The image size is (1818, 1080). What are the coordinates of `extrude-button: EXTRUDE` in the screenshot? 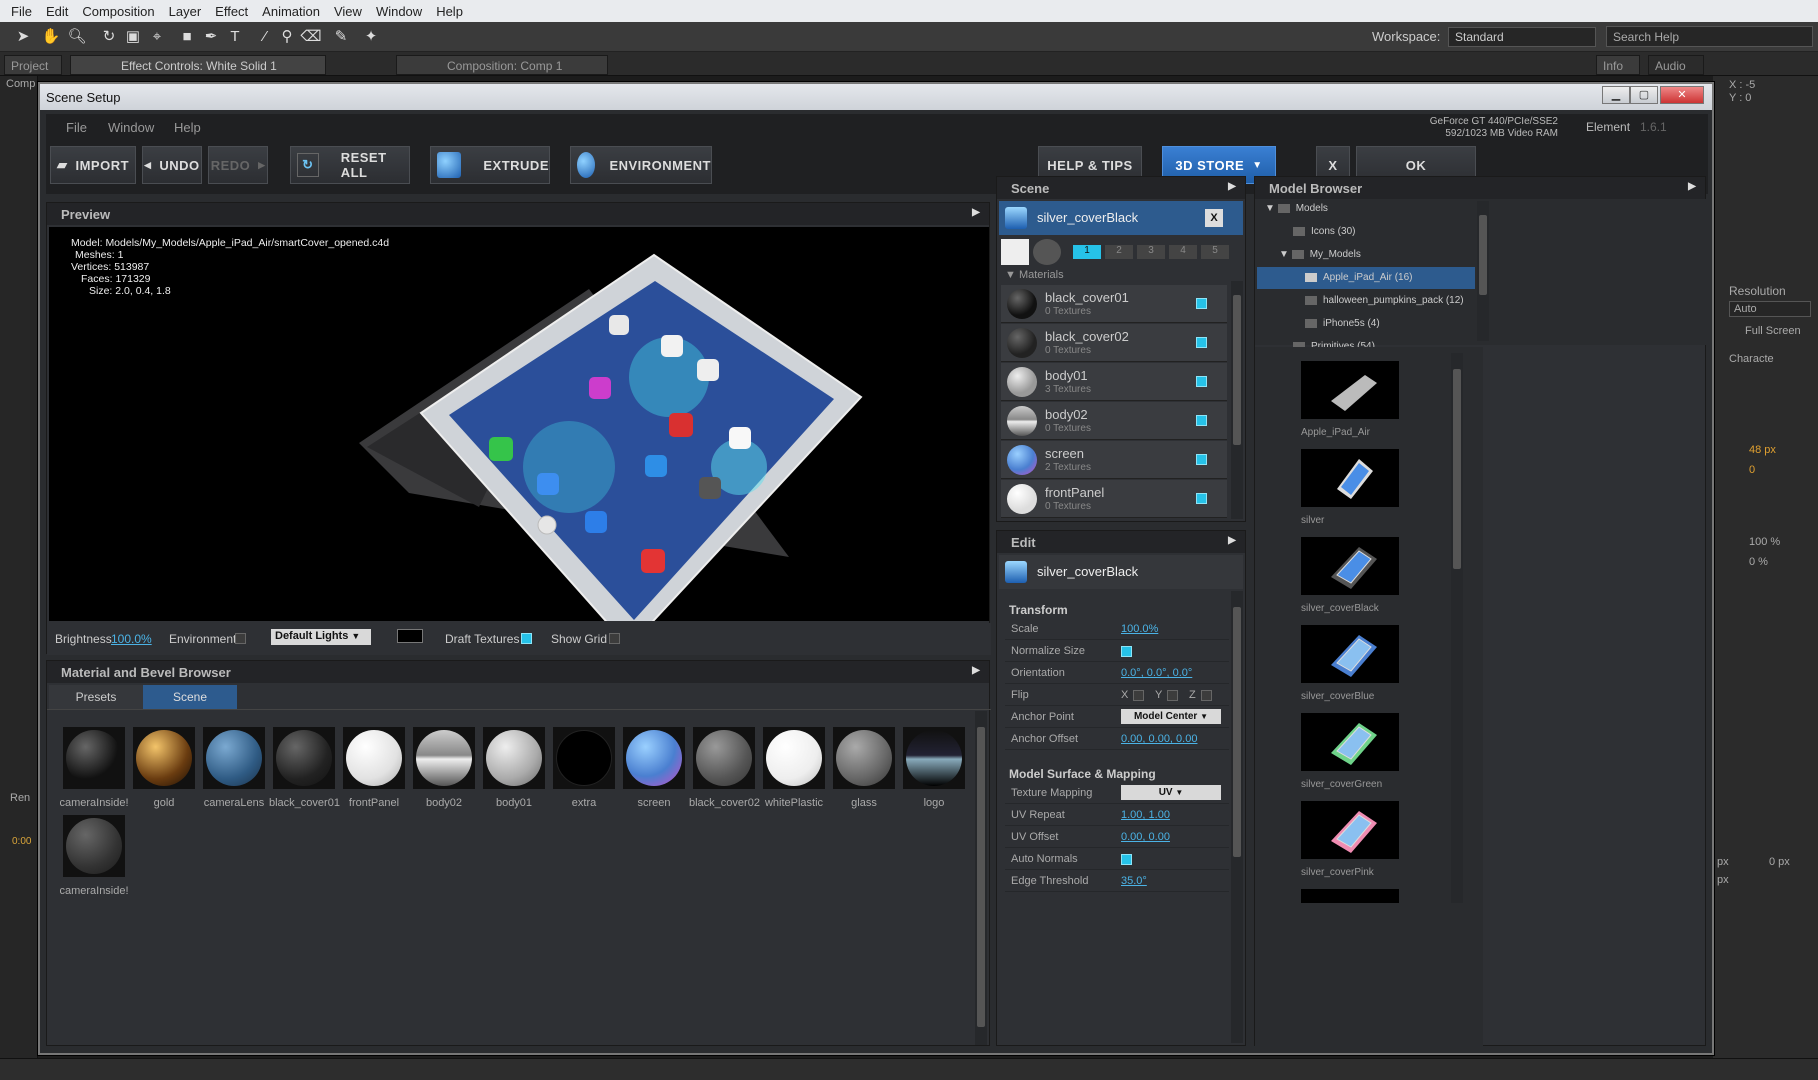 It's located at (490, 165).